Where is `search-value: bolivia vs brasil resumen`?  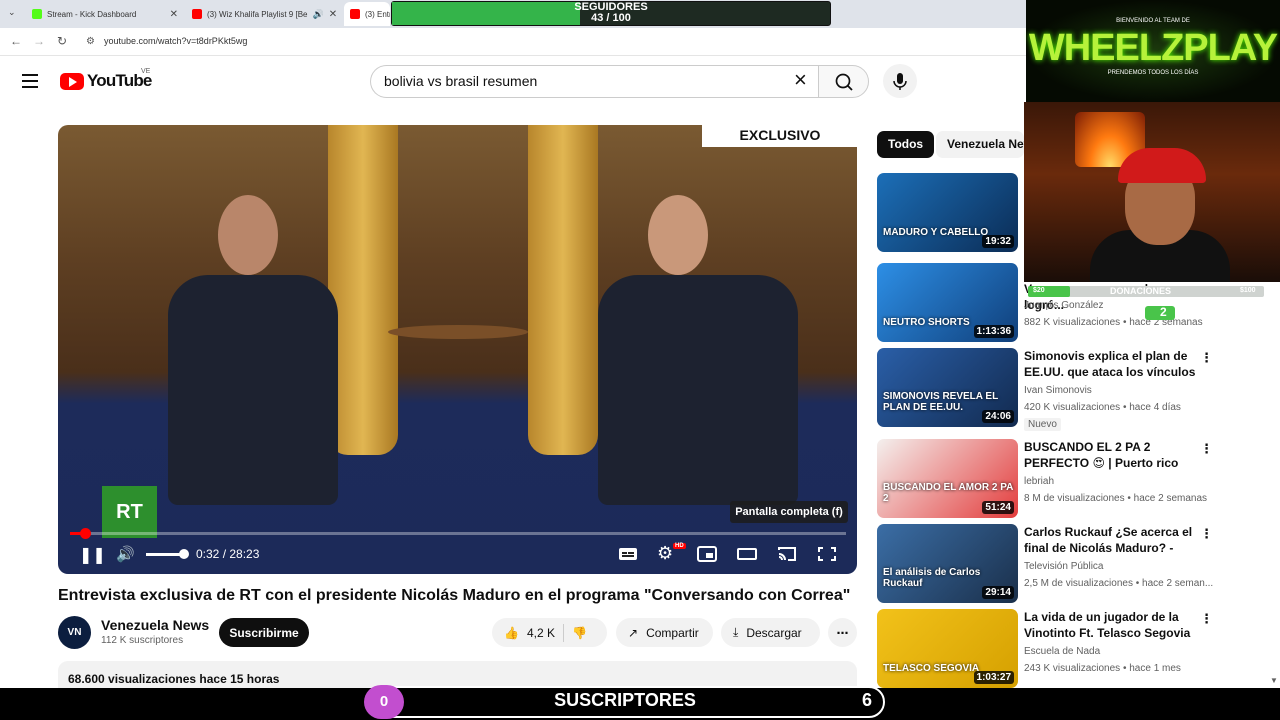 search-value: bolivia vs brasil resumen is located at coordinates (460, 81).